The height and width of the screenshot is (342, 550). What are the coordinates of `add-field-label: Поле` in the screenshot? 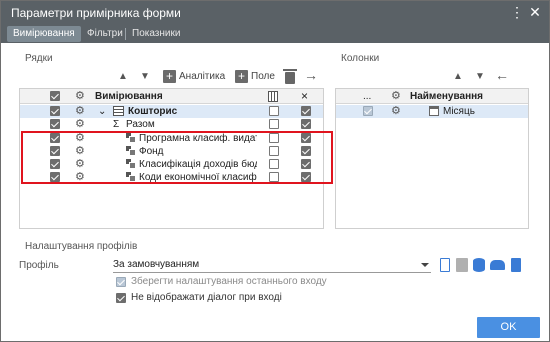 It's located at (263, 76).